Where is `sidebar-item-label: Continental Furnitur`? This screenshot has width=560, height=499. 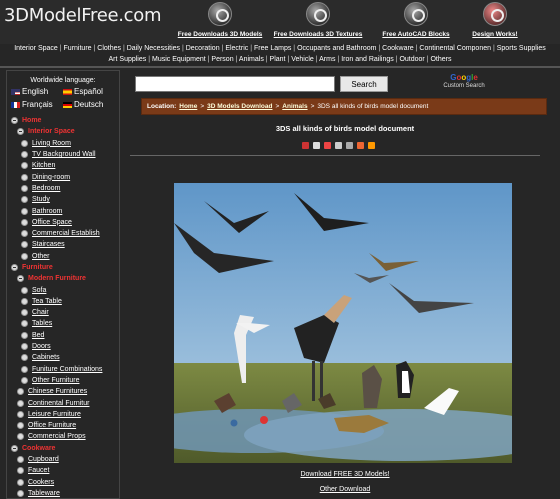
sidebar-item-label: Continental Furnitur is located at coordinates (58, 403).